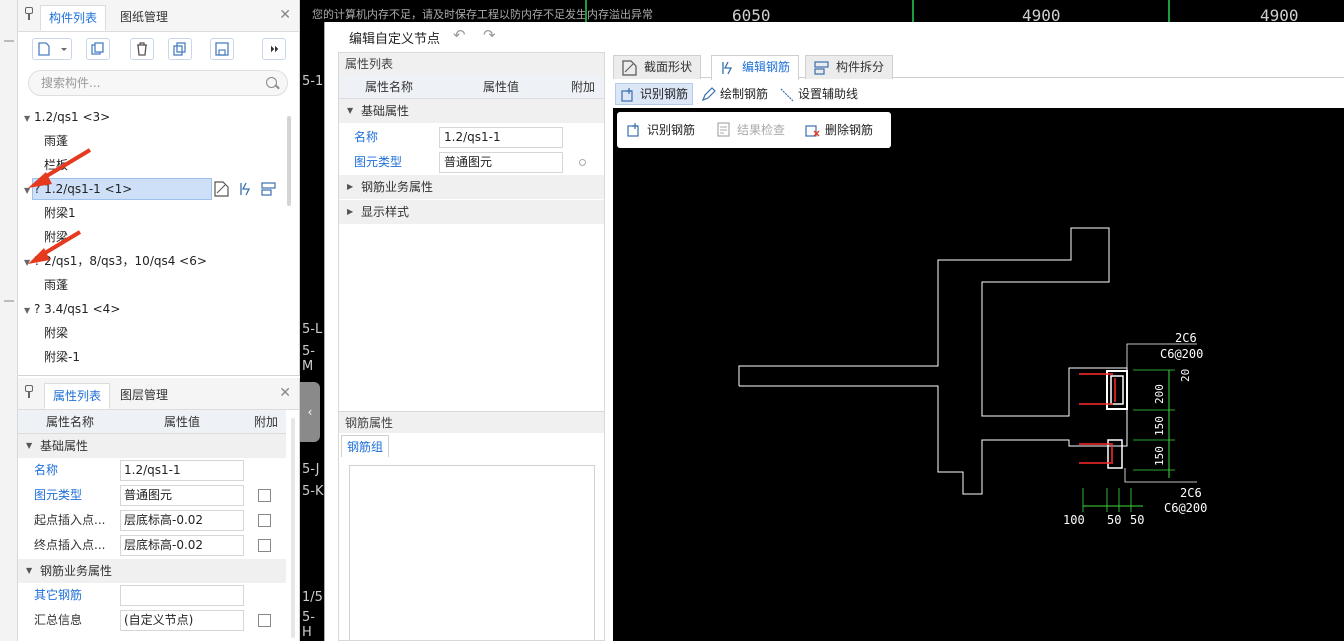 This screenshot has height=641, width=1344. I want to click on strip-mark, so click(9, 41).